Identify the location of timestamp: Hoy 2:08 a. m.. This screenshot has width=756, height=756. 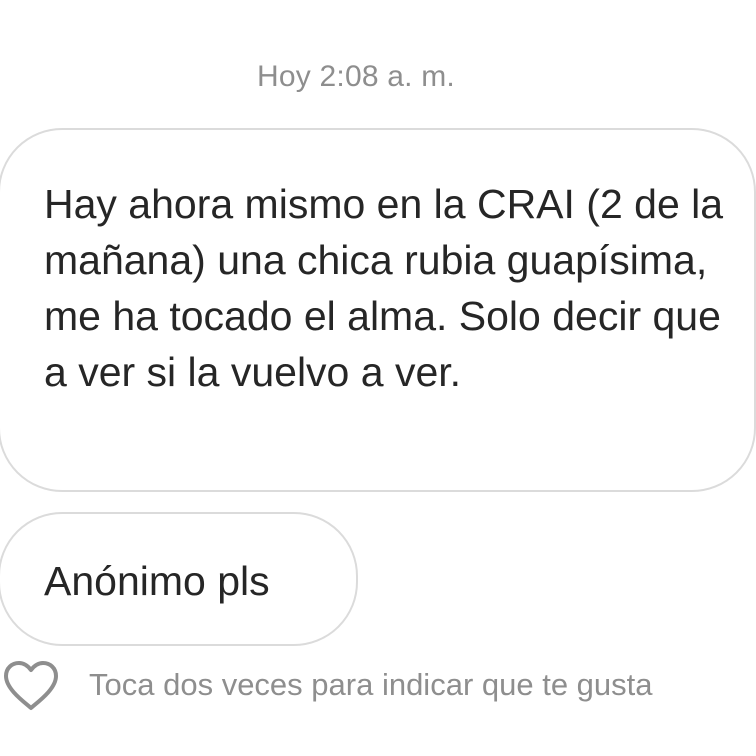
(356, 76).